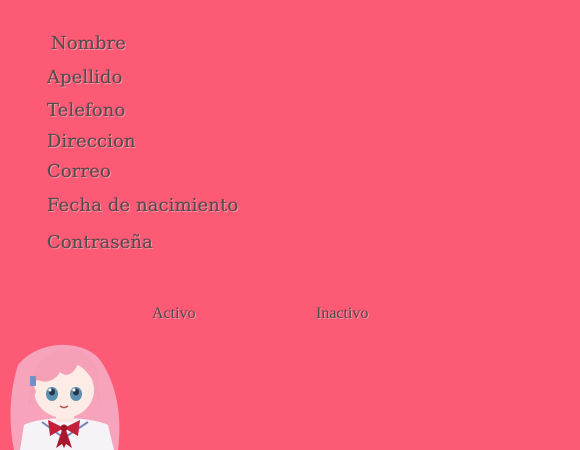 Image resolution: width=580 pixels, height=450 pixels. What do you see at coordinates (65, 397) in the screenshot?
I see `anime-girl-mascot-image` at bounding box center [65, 397].